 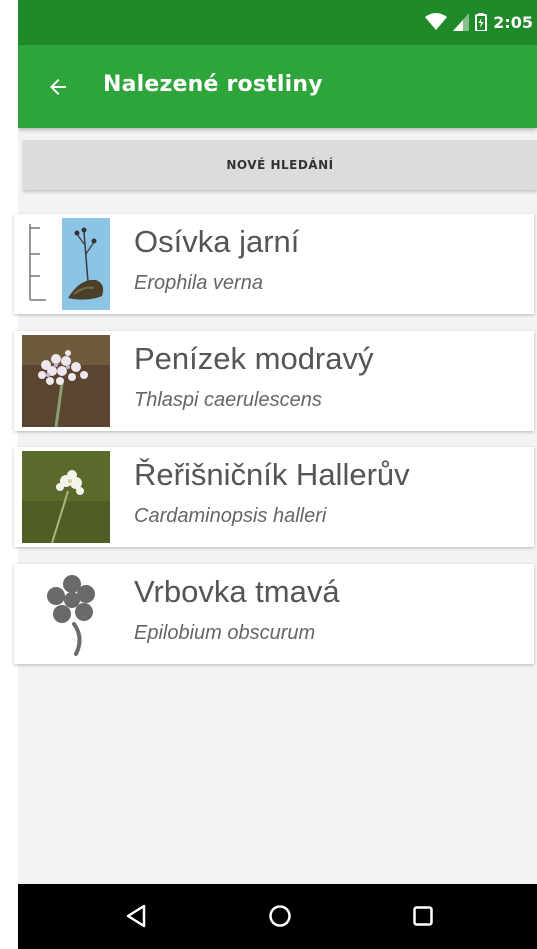 I want to click on nav-recents-button, so click(x=423, y=916).